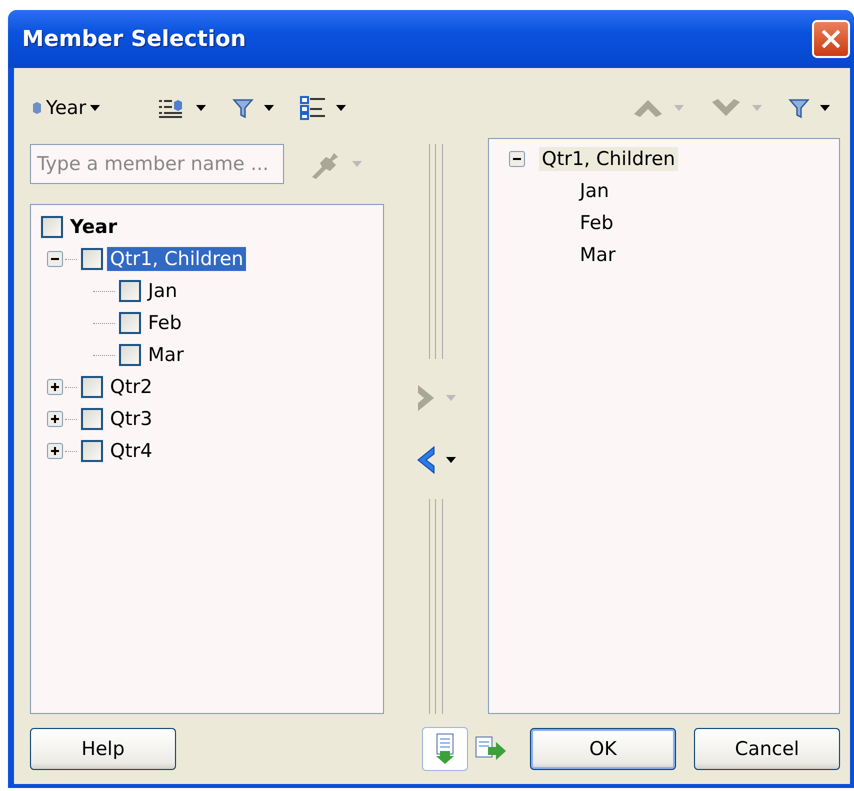 Image resolution: width=854 pixels, height=791 pixels. Describe the element at coordinates (103, 749) in the screenshot. I see `help-button: Help` at that location.